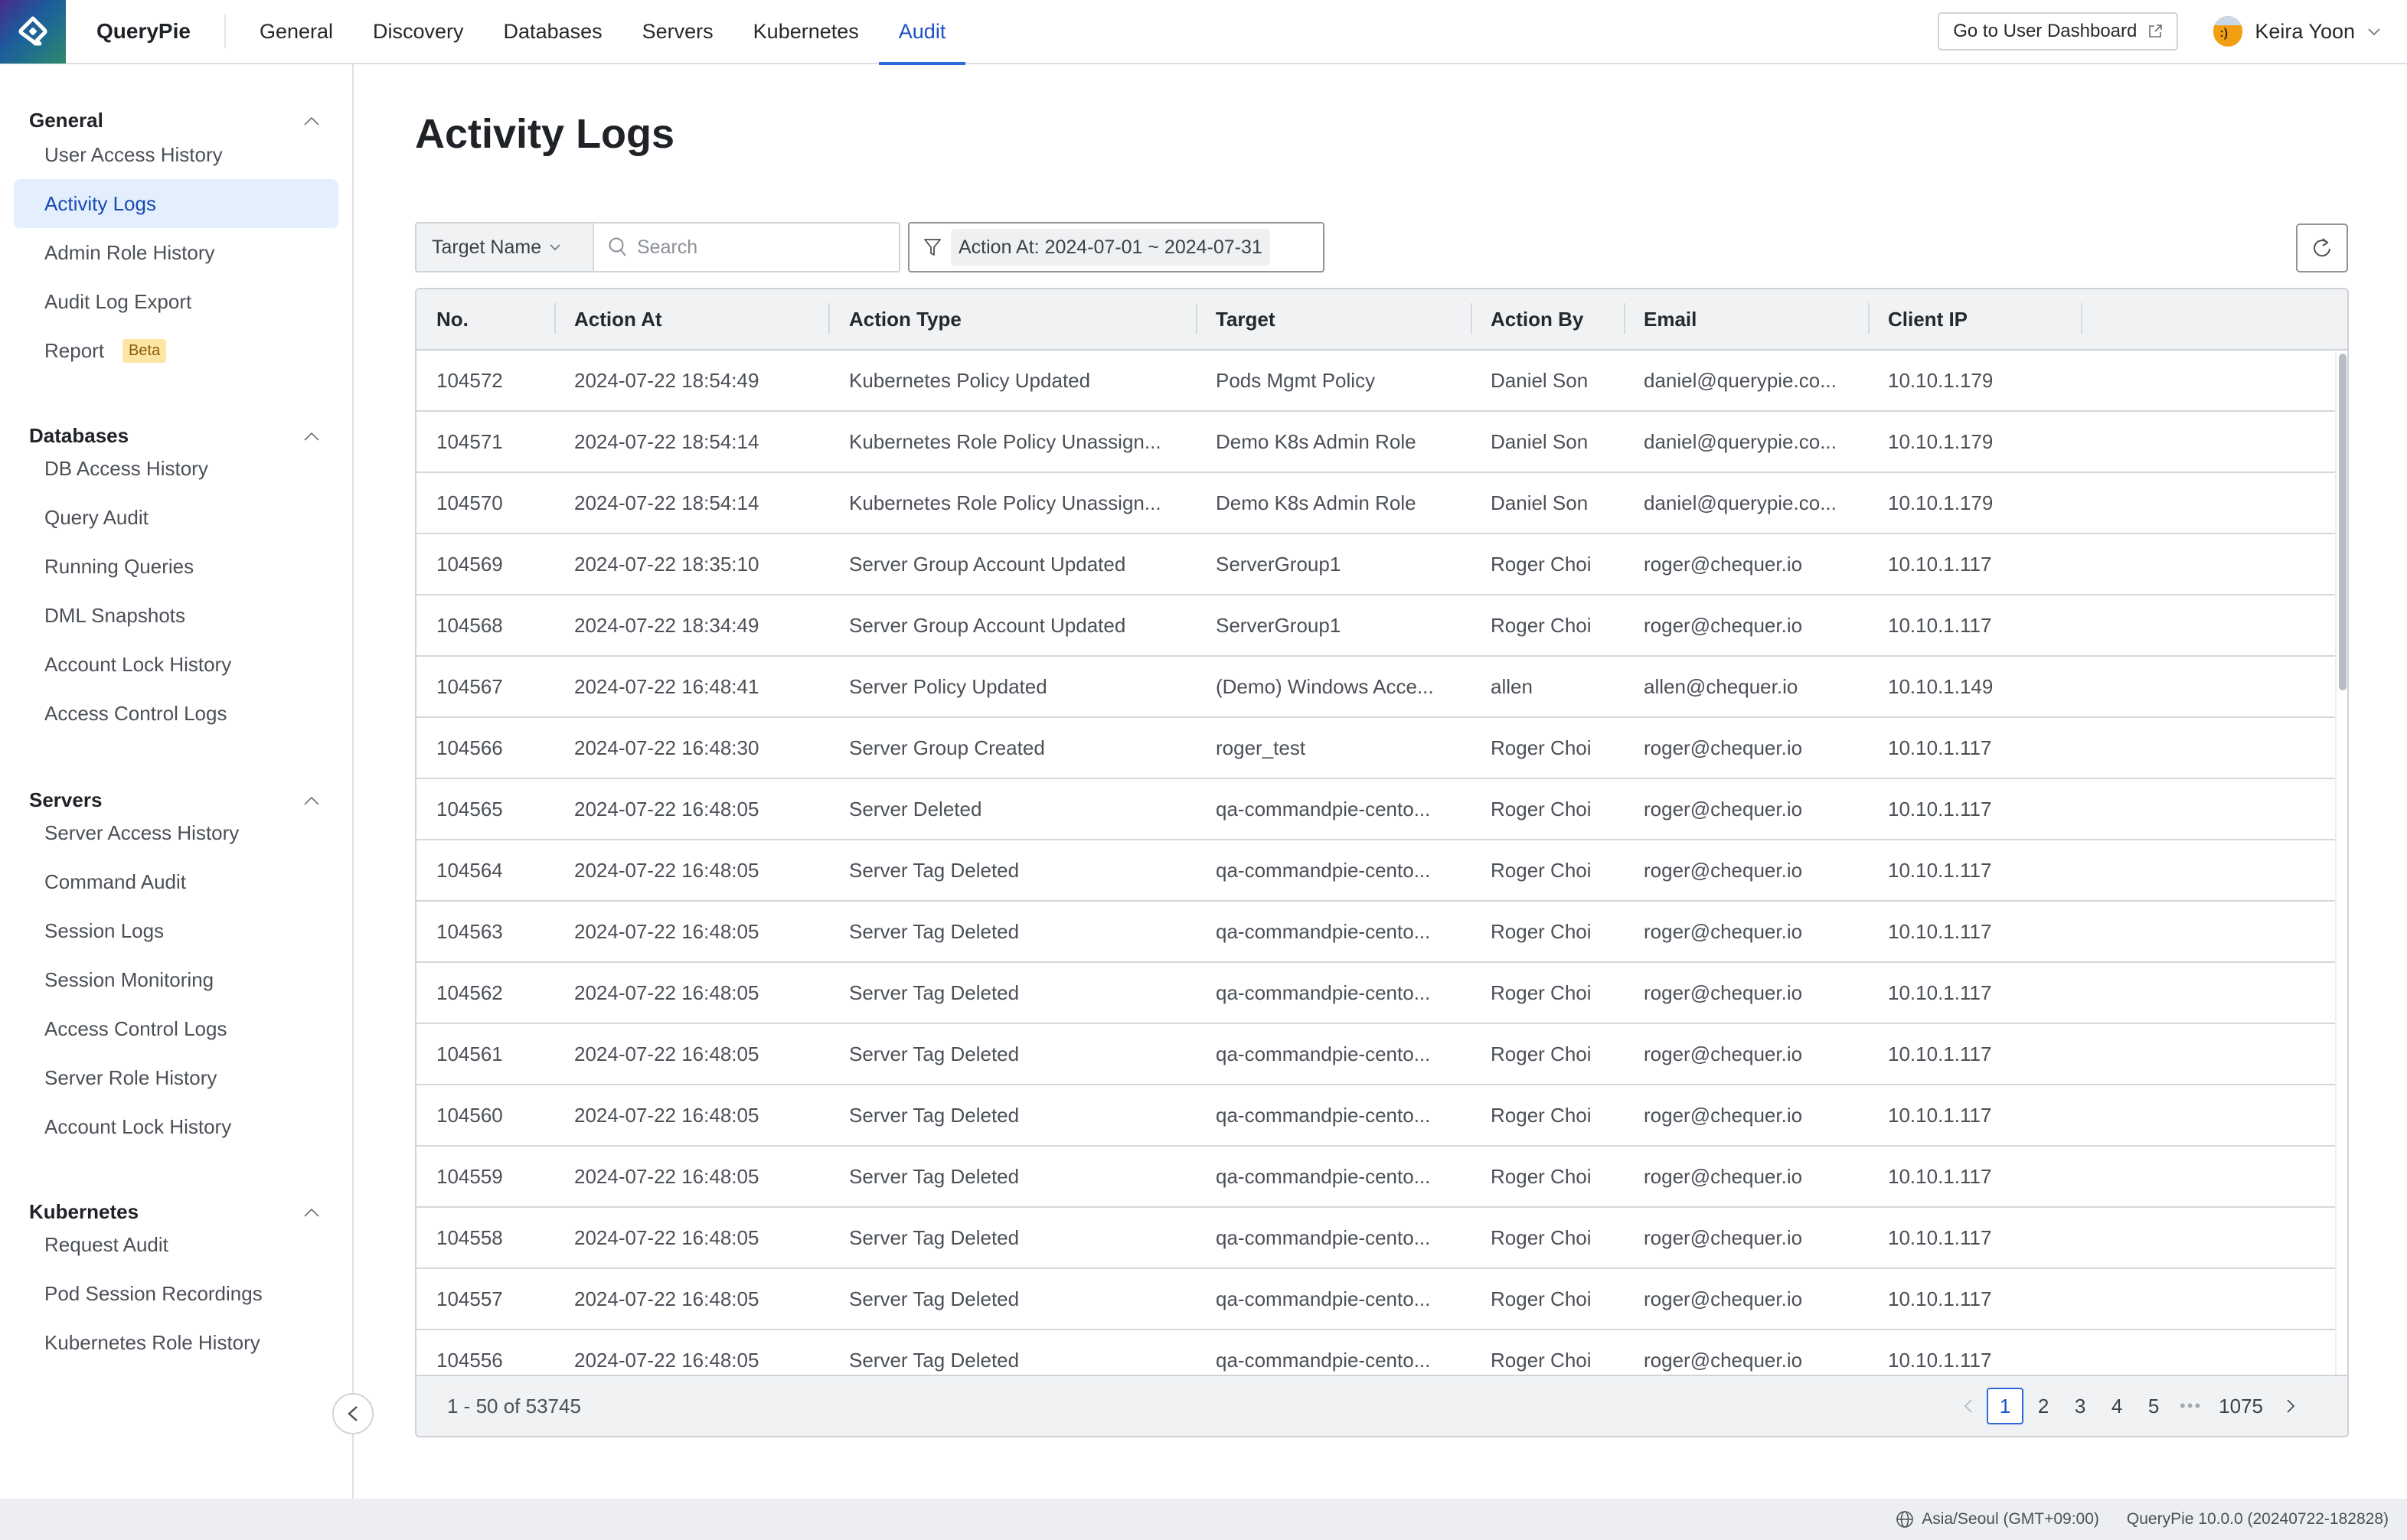 Image resolution: width=2407 pixels, height=1540 pixels. I want to click on refresh-button, so click(2322, 248).